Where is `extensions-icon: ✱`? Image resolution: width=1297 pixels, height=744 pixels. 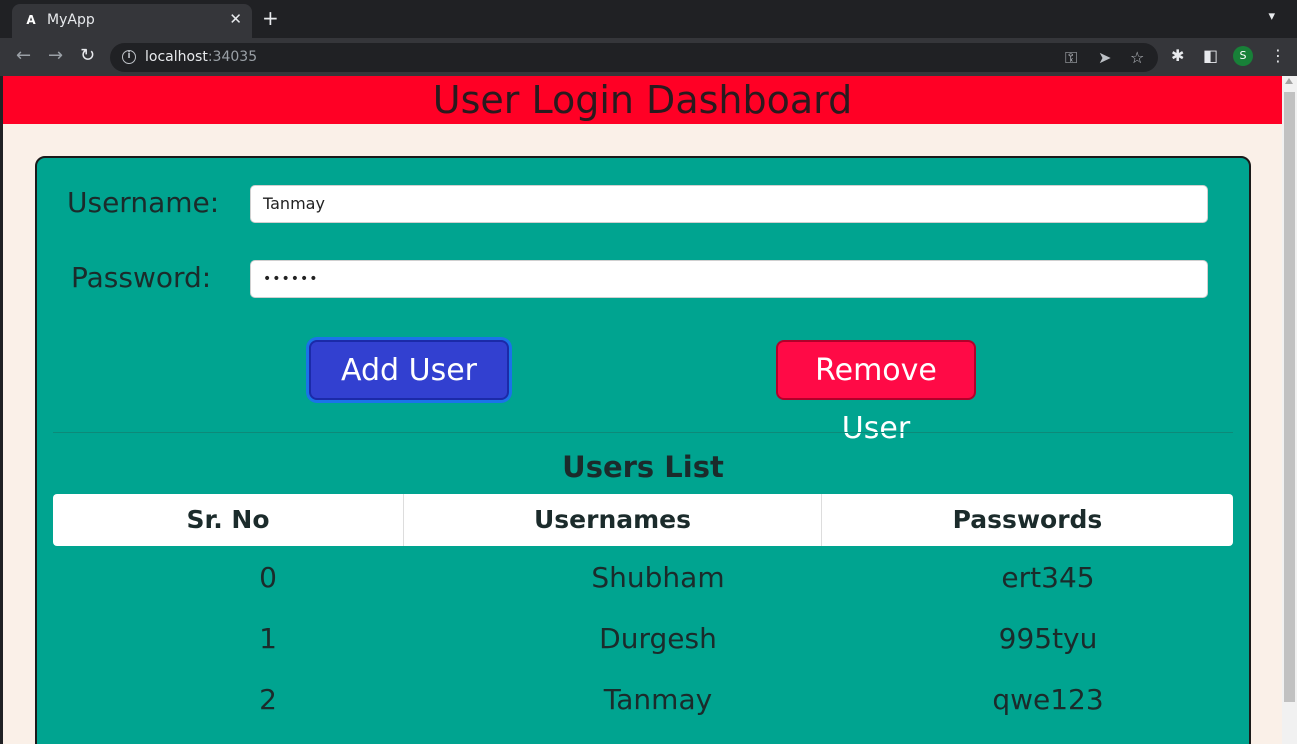 extensions-icon: ✱ is located at coordinates (1177, 56).